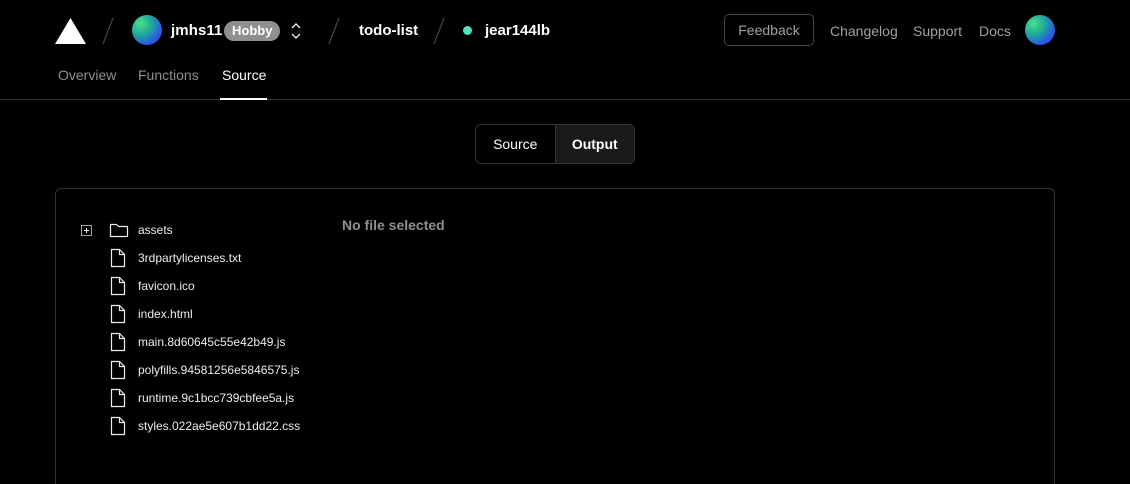 The image size is (1130, 484). Describe the element at coordinates (995, 31) in the screenshot. I see `docs-link: Docs` at that location.